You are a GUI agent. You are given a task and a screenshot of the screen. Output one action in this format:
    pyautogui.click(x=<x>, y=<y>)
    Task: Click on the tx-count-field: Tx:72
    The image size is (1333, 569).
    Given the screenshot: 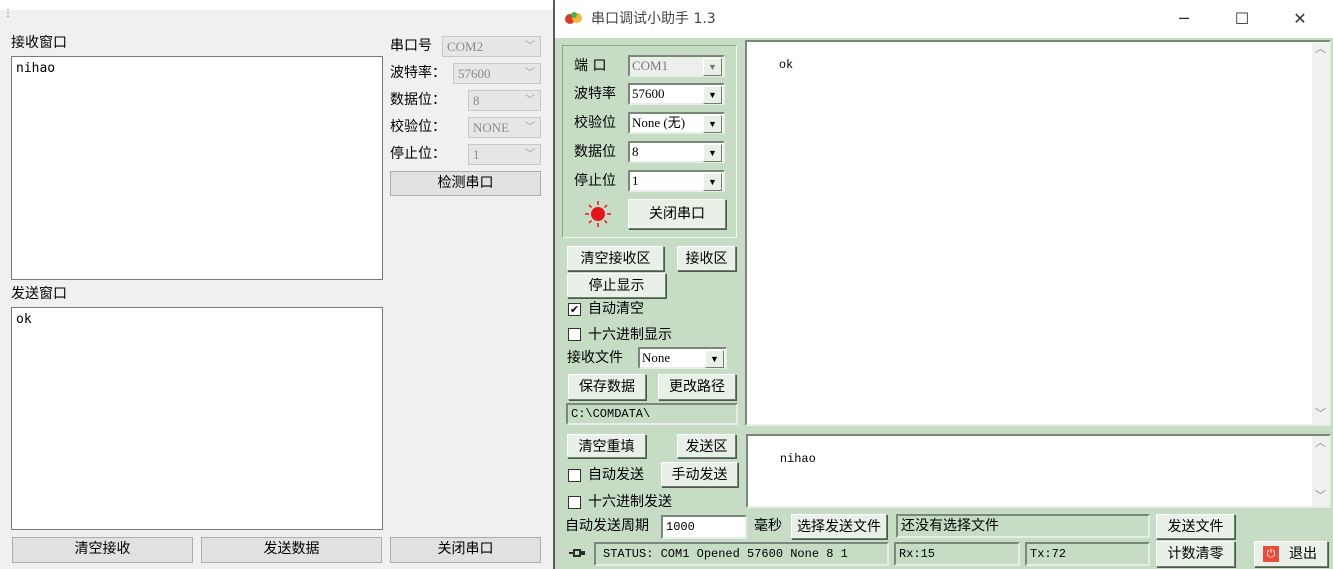 What is the action you would take?
    pyautogui.click(x=1087, y=554)
    